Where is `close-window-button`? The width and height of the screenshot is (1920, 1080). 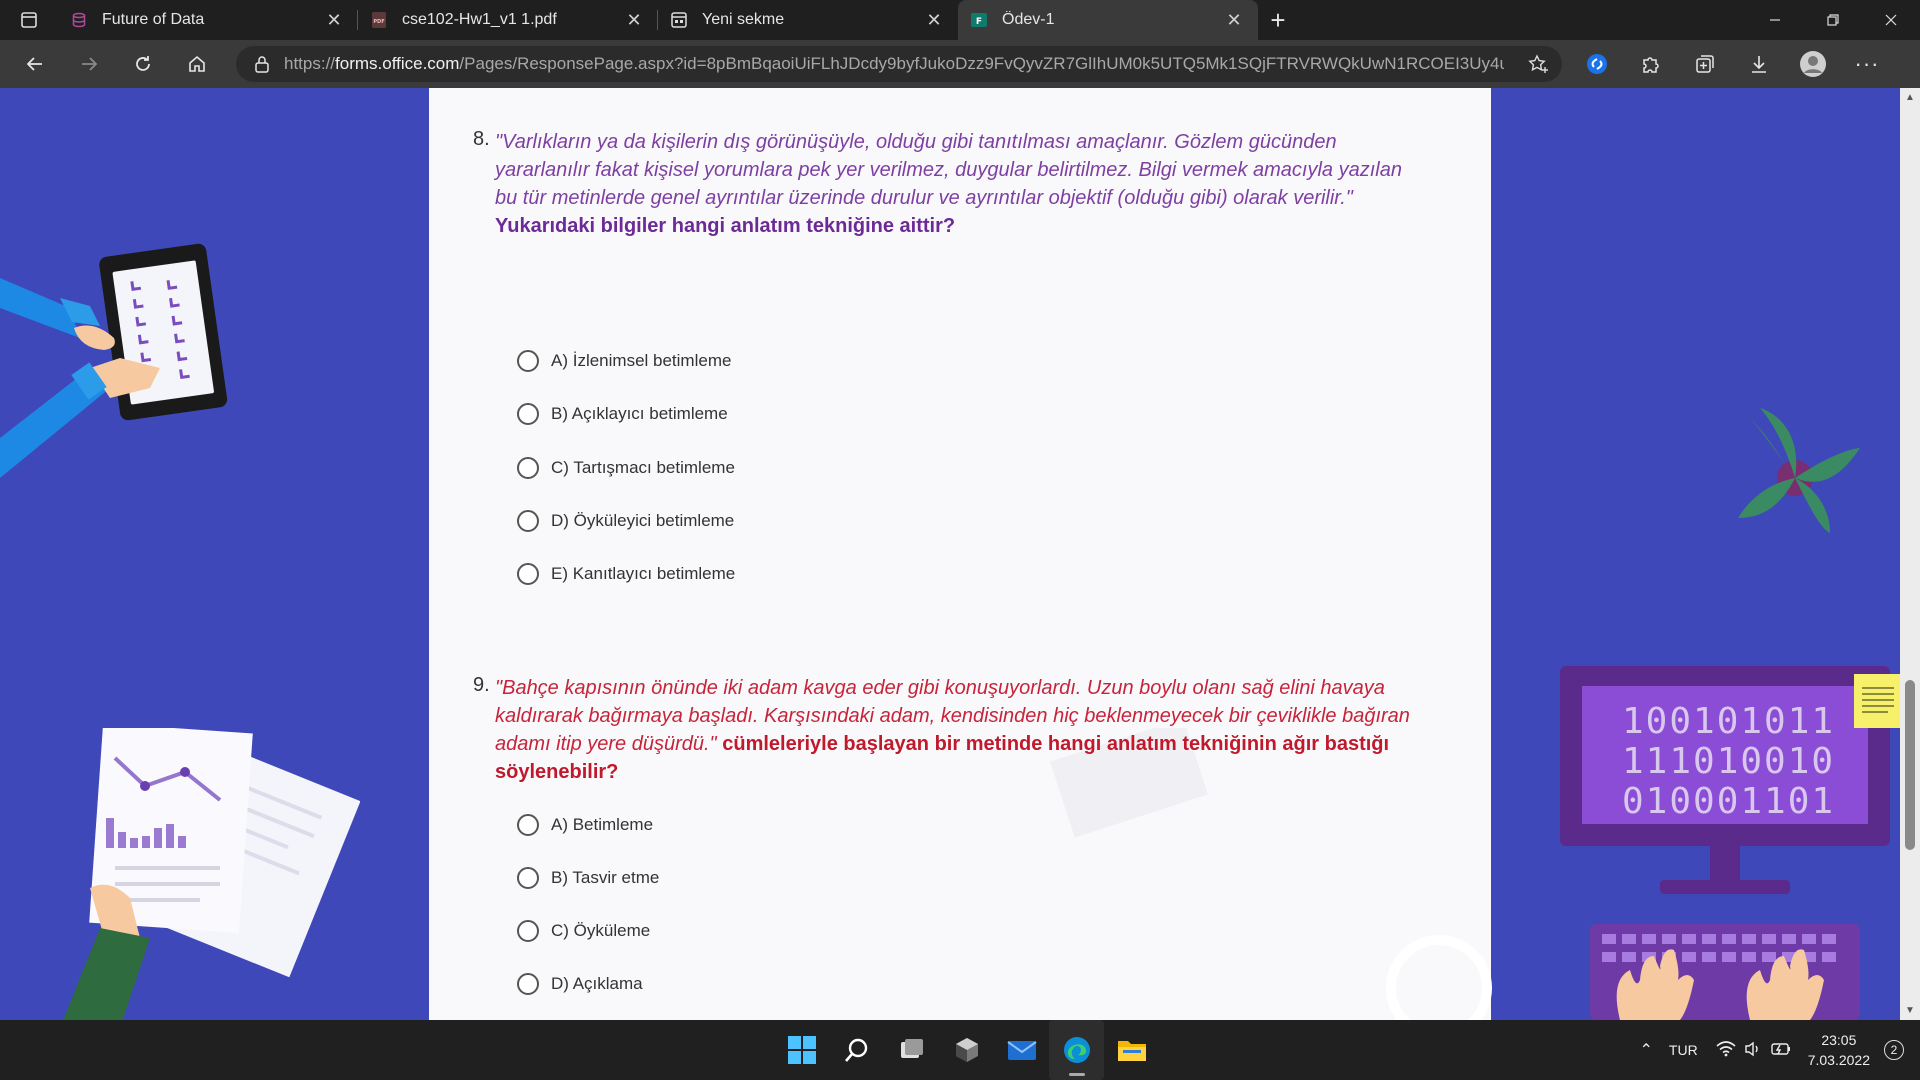 close-window-button is located at coordinates (1891, 20).